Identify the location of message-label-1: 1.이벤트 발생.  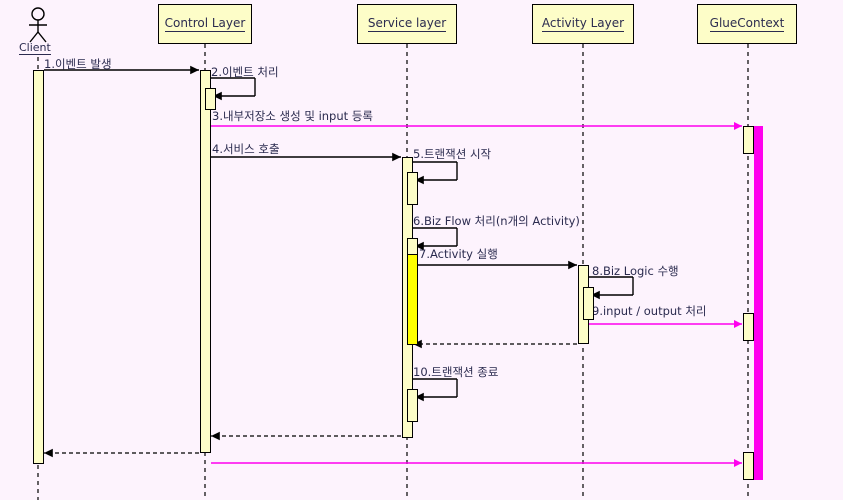
(78, 64).